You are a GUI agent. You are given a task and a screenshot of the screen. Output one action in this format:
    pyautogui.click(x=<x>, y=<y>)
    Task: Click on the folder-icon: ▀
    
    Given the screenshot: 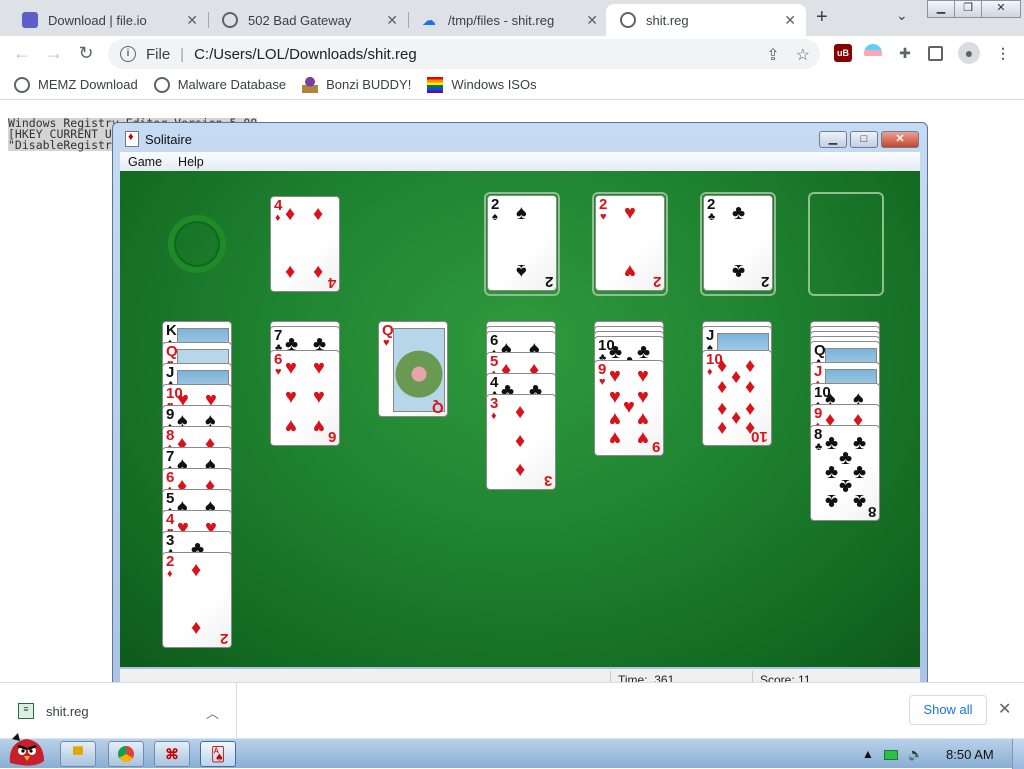 What is the action you would take?
    pyautogui.click(x=78, y=754)
    